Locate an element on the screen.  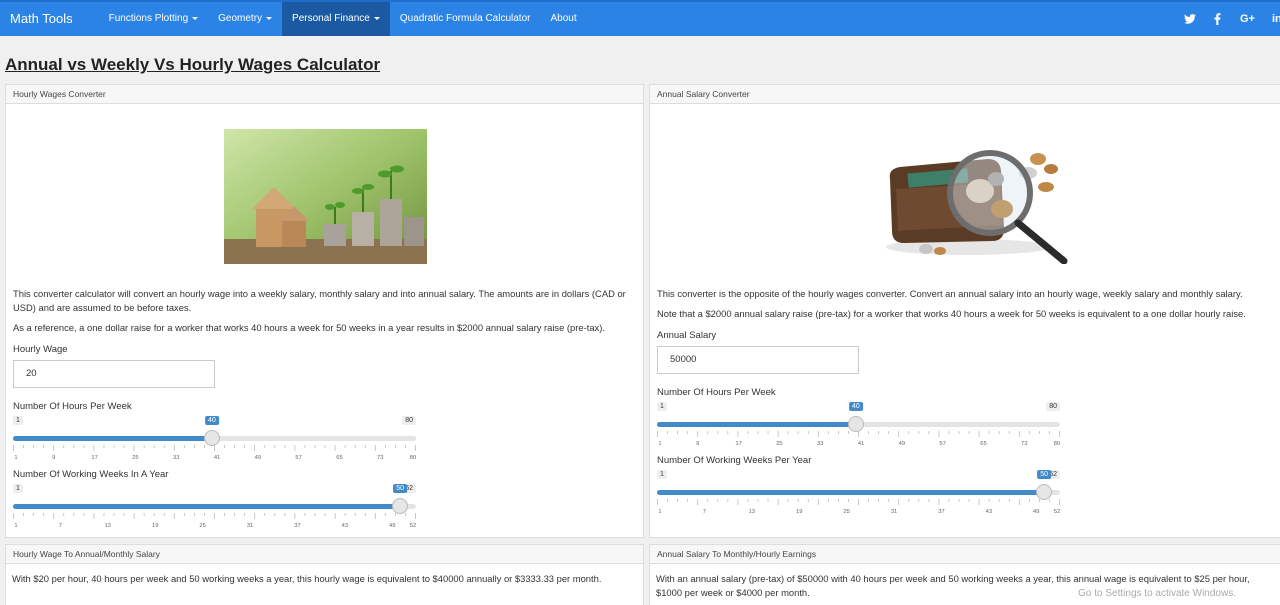
slider-tick-label: 73 is located at coordinates (1024, 444).